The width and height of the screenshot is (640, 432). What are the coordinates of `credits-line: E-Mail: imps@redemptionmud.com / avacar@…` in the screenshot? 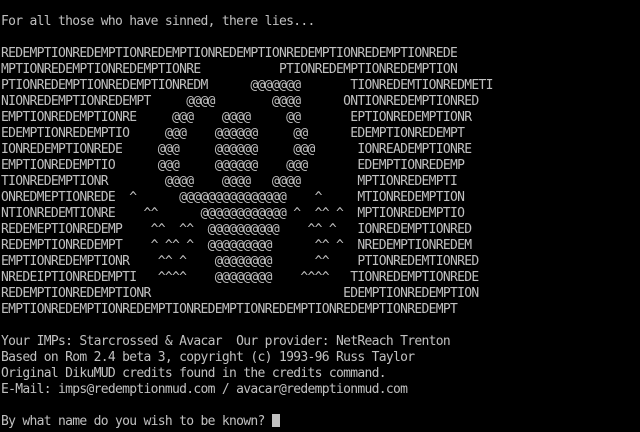 It's located at (204, 389).